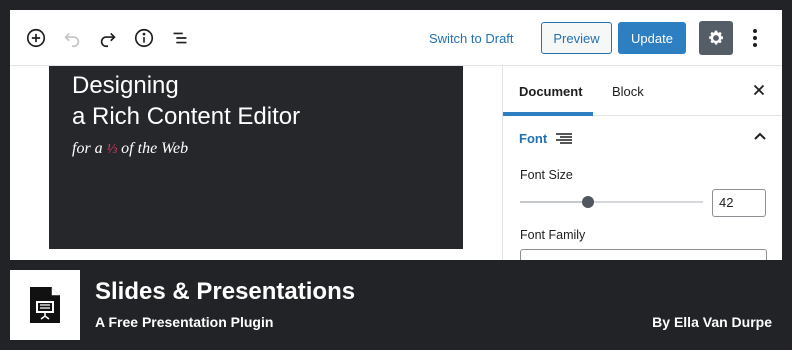  What do you see at coordinates (125, 85) in the screenshot?
I see `slide-title-line-1: Designing` at bounding box center [125, 85].